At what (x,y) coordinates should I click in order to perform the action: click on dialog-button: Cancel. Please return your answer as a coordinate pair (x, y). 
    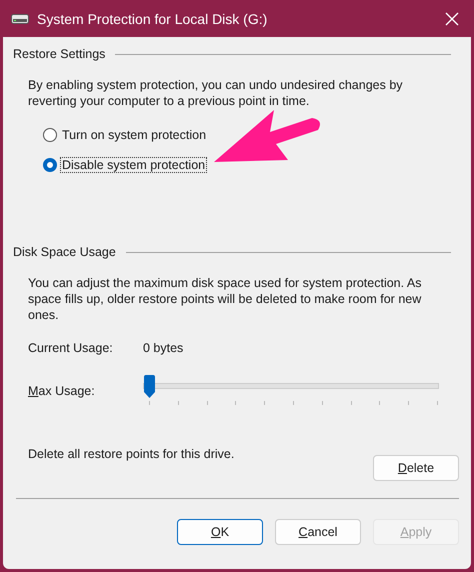
    Looking at the image, I should click on (318, 532).